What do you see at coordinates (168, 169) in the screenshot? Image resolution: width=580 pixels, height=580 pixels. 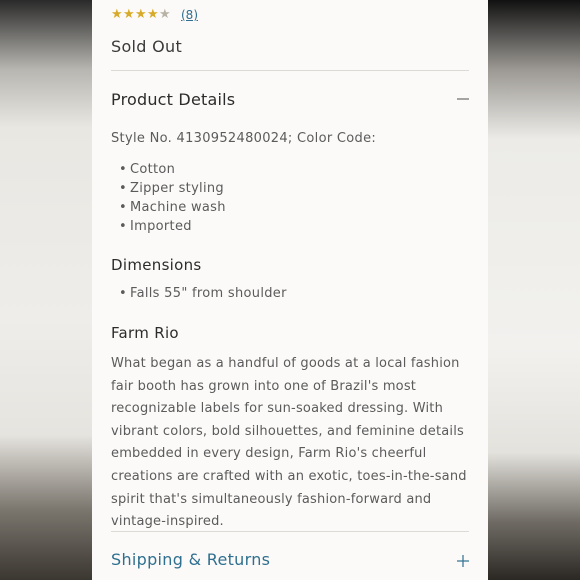 I see `list-item: Cotton` at bounding box center [168, 169].